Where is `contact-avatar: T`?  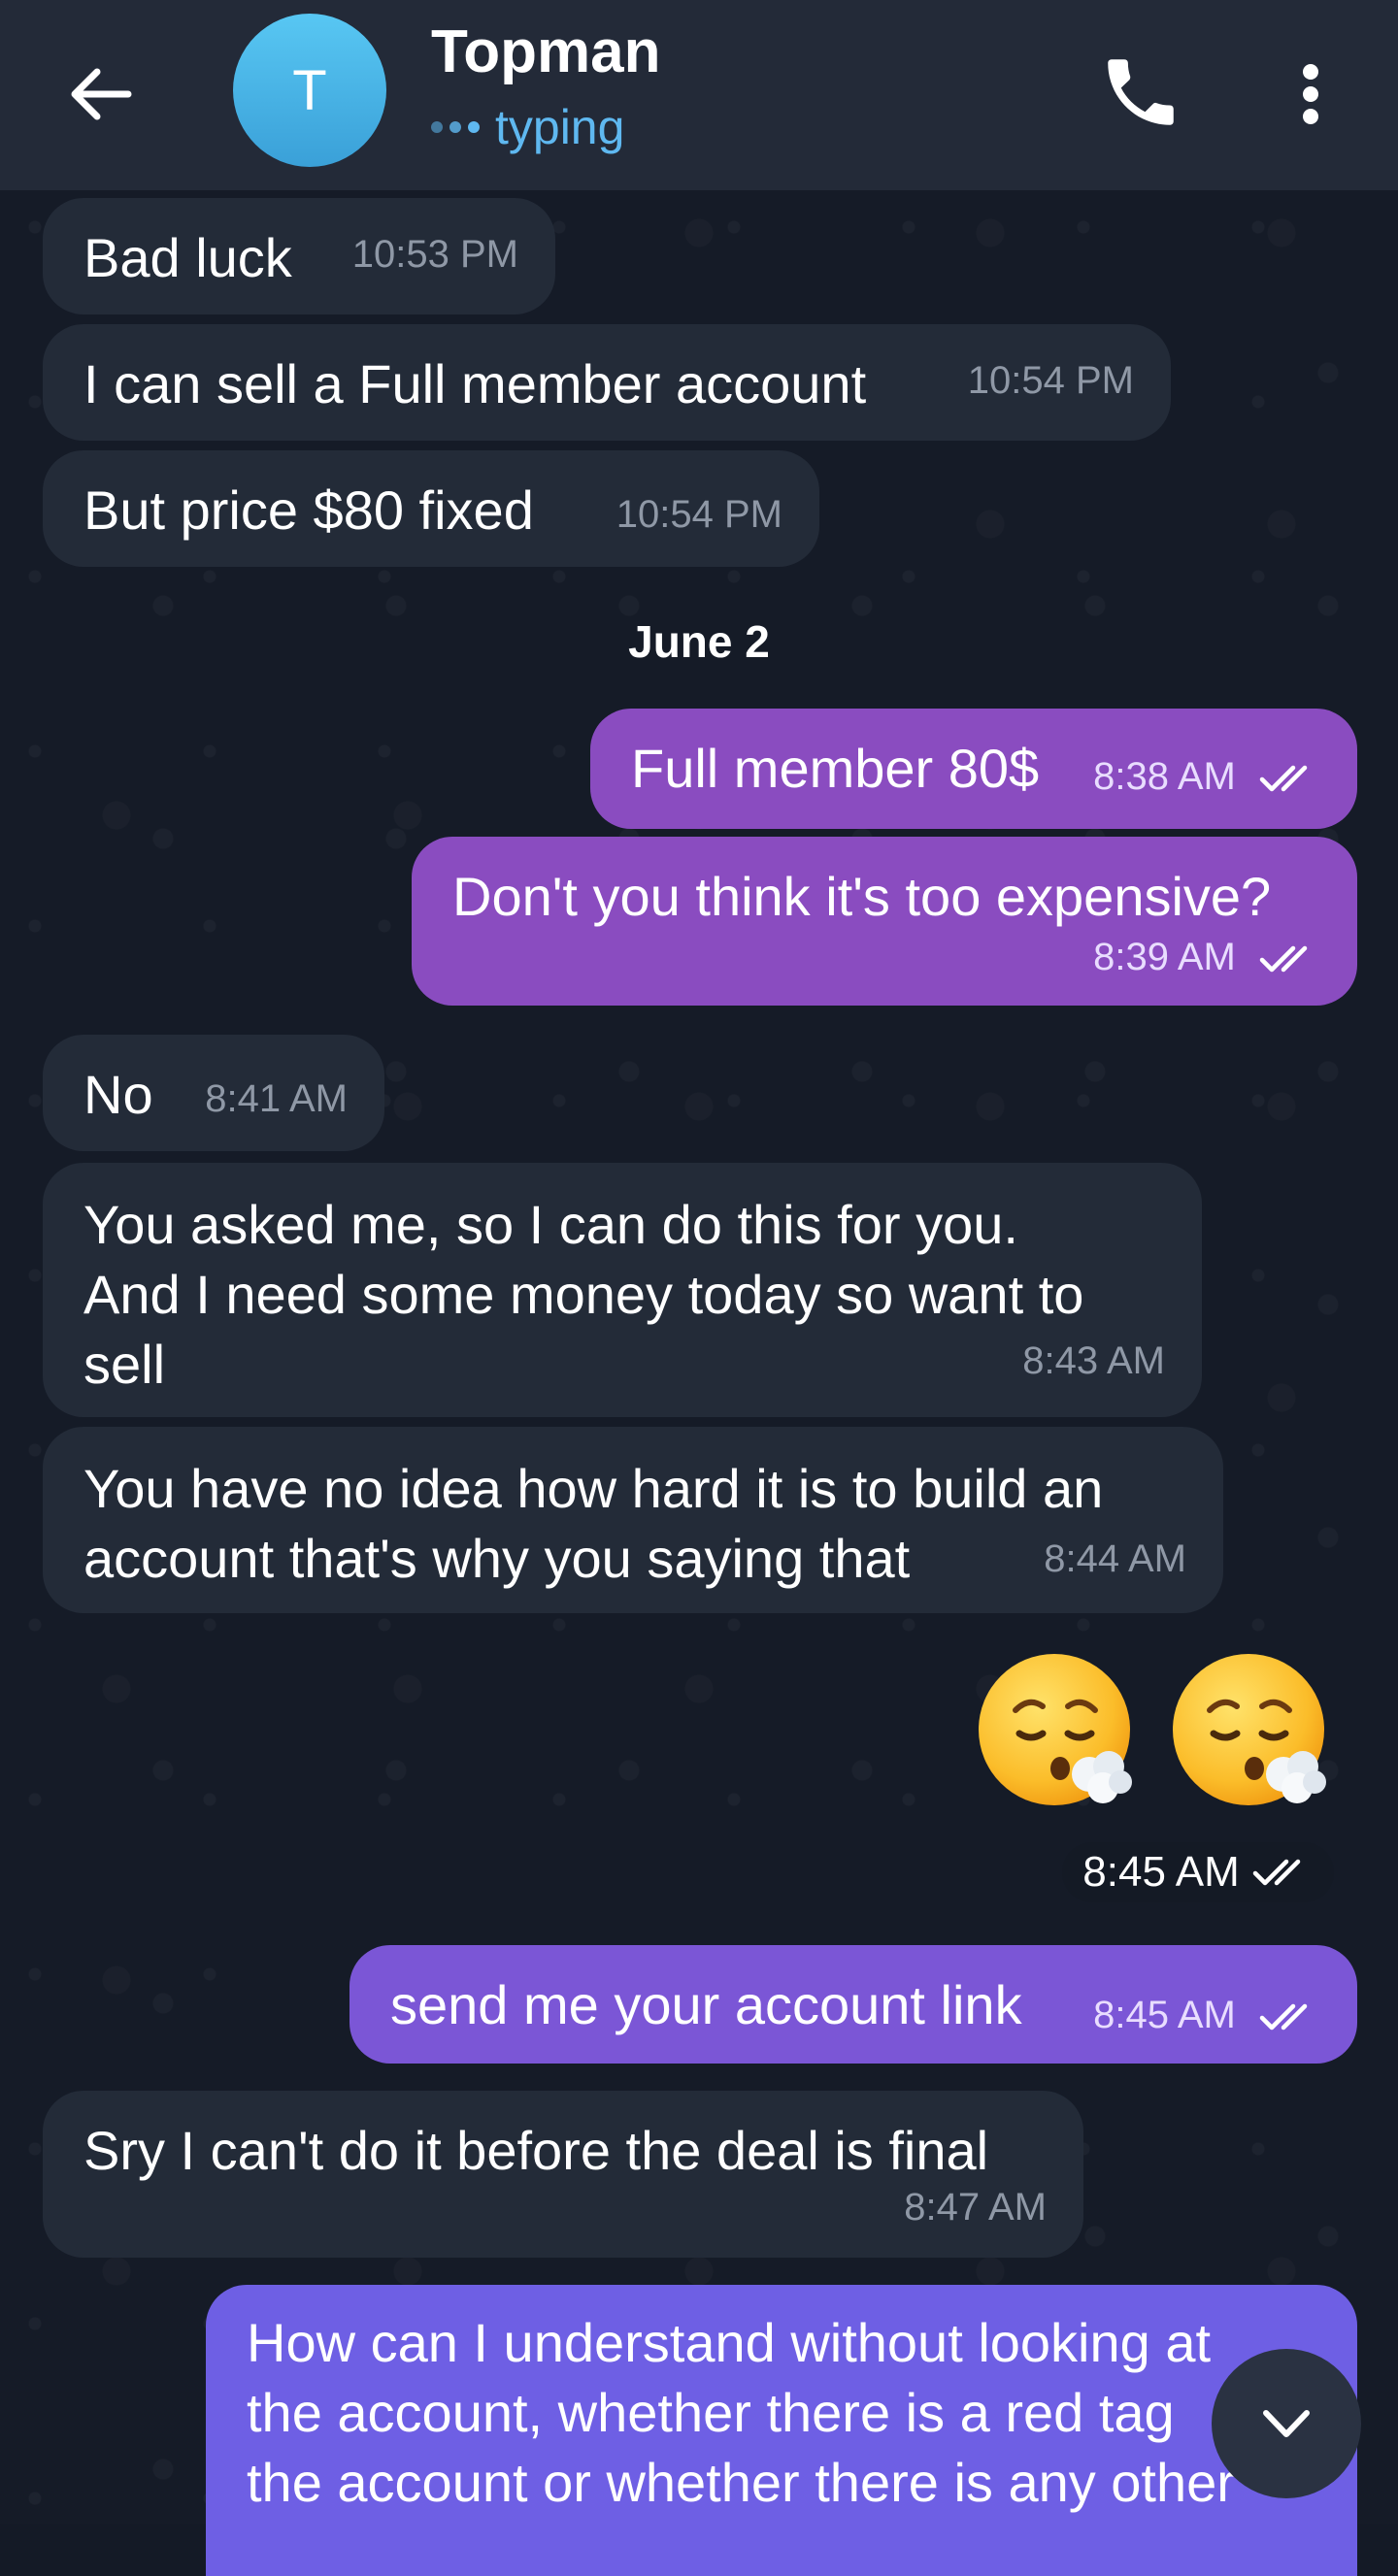 contact-avatar: T is located at coordinates (309, 90).